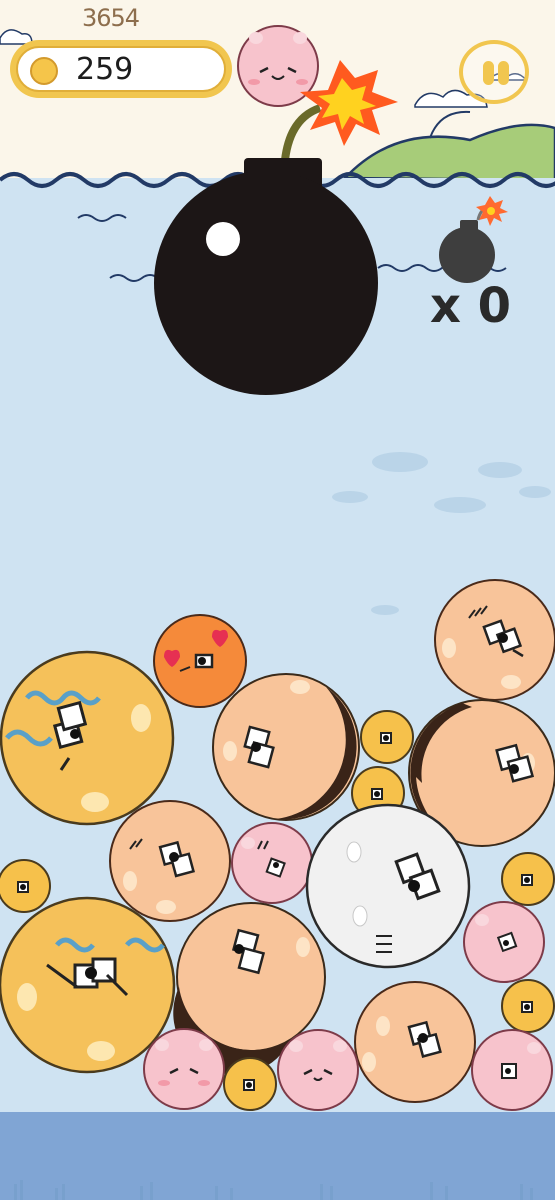 The width and height of the screenshot is (555, 1200). What do you see at coordinates (471, 306) in the screenshot?
I see `bomb-count: x 0` at bounding box center [471, 306].